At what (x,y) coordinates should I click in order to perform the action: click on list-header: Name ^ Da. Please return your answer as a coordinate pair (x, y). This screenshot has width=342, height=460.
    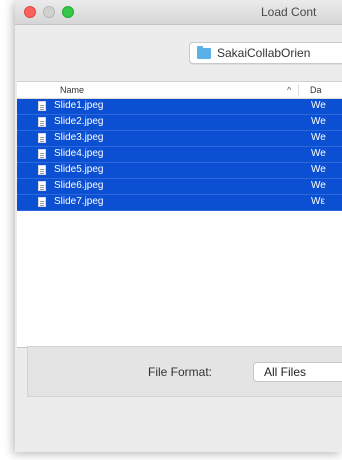
    Looking at the image, I should click on (179, 90).